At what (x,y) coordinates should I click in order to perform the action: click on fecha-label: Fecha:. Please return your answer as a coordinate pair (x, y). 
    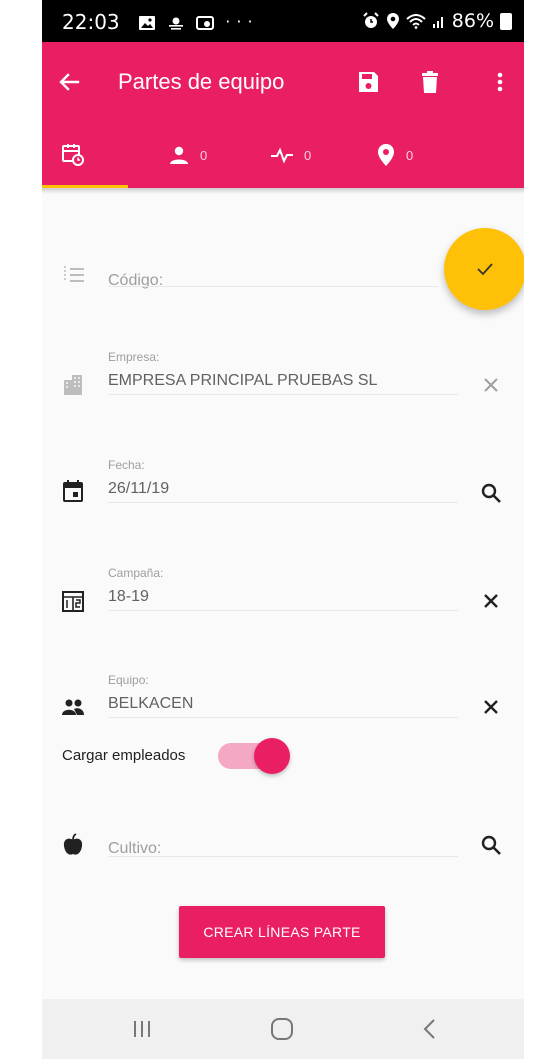
    Looking at the image, I should click on (126, 465).